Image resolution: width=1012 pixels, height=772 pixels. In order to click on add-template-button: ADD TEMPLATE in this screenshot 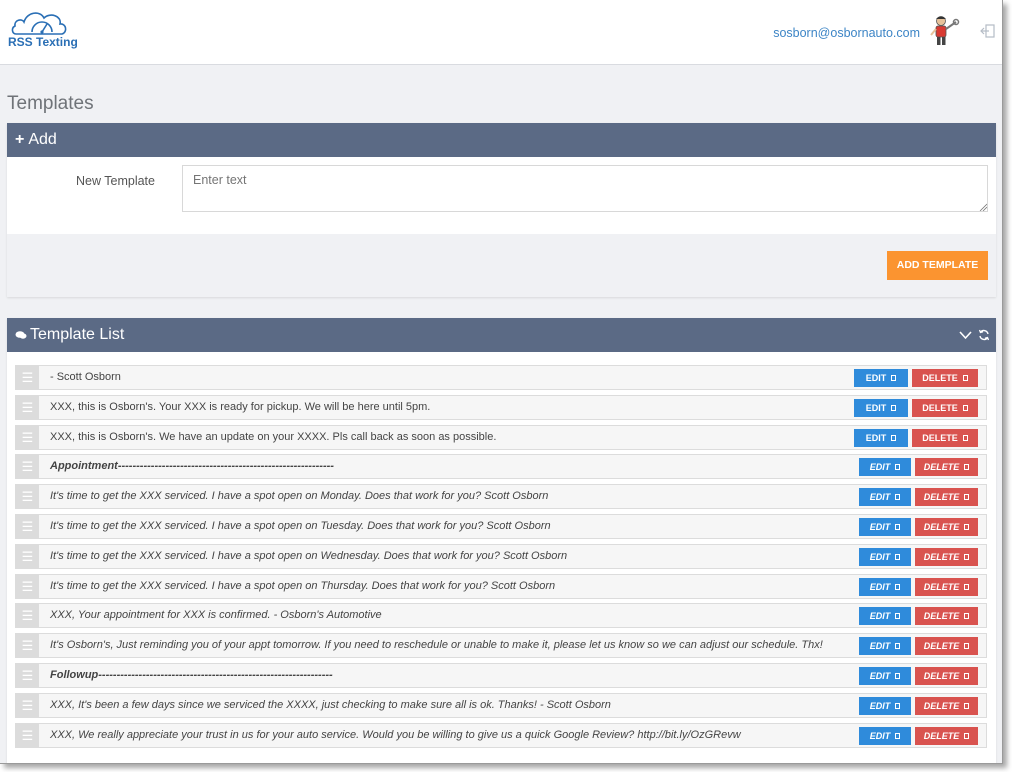, I will do `click(937, 265)`.